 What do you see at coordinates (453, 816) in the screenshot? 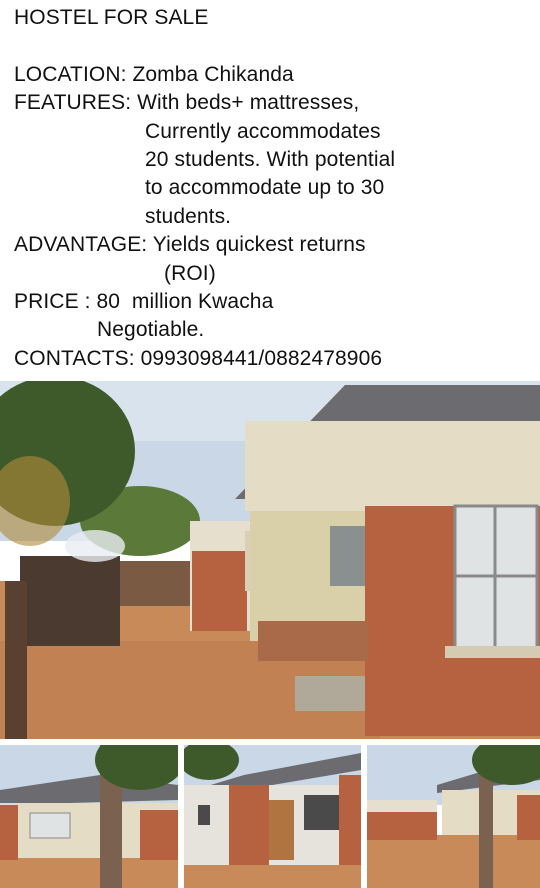
I see `hostel-yard-photo` at bounding box center [453, 816].